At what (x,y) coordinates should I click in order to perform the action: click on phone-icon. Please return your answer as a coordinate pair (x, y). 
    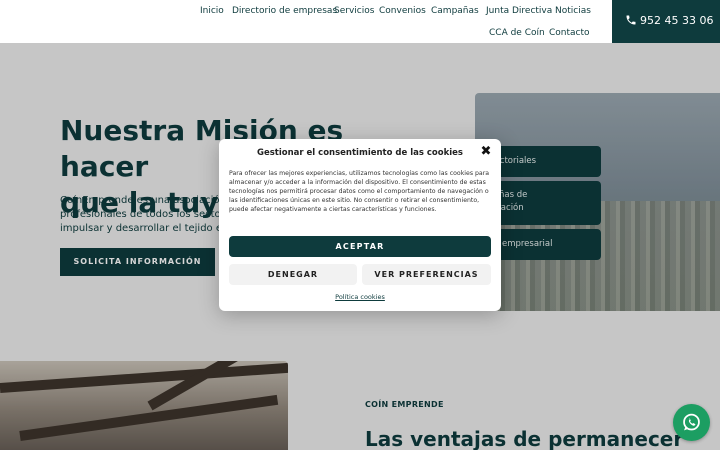
    Looking at the image, I should click on (631, 20).